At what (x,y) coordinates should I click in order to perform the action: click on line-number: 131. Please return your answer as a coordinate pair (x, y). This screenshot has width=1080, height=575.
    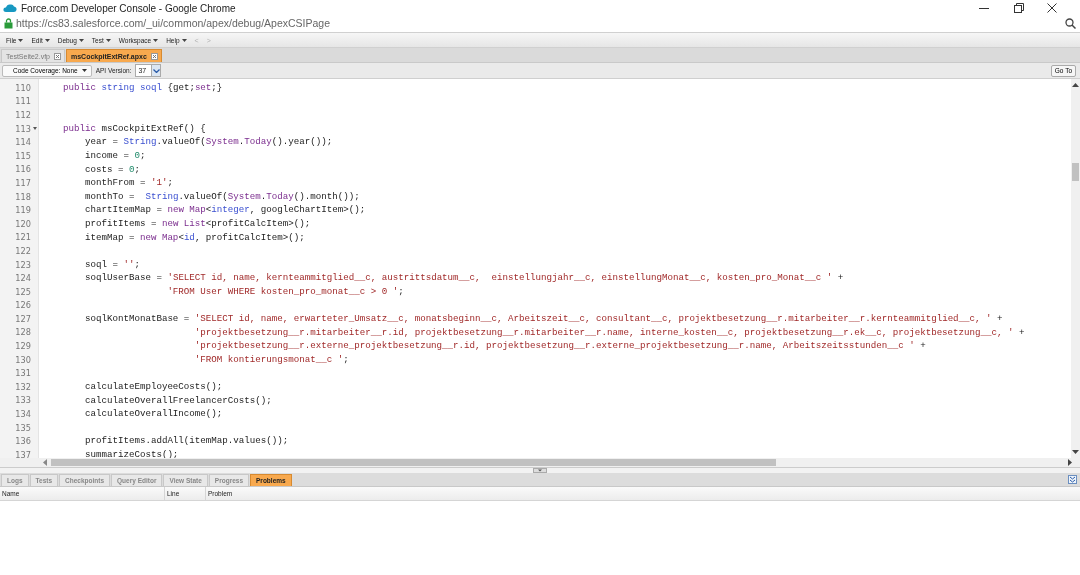
    Looking at the image, I should click on (23, 373).